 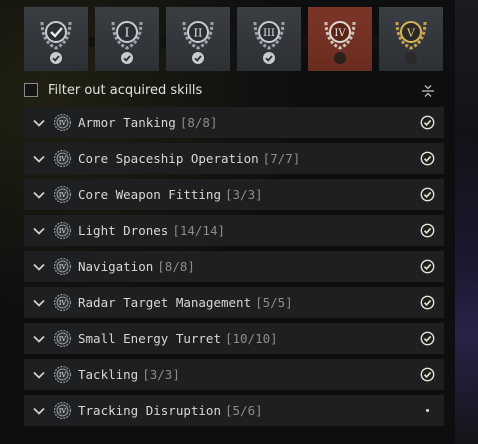 I want to click on skill-name-text: Core Spaceship Operation, so click(x=168, y=158).